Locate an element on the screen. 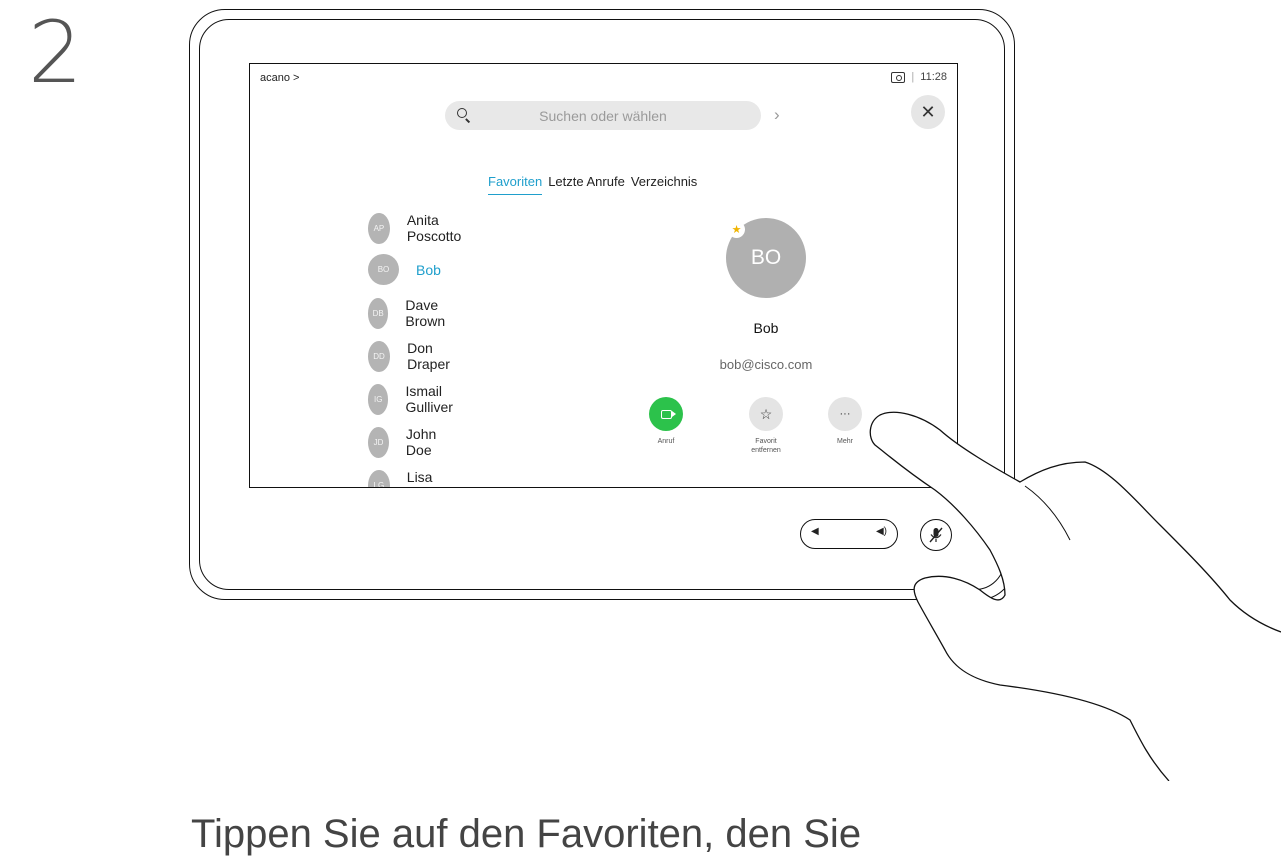  pointing-hand-illustration is located at coordinates (1075, 596).